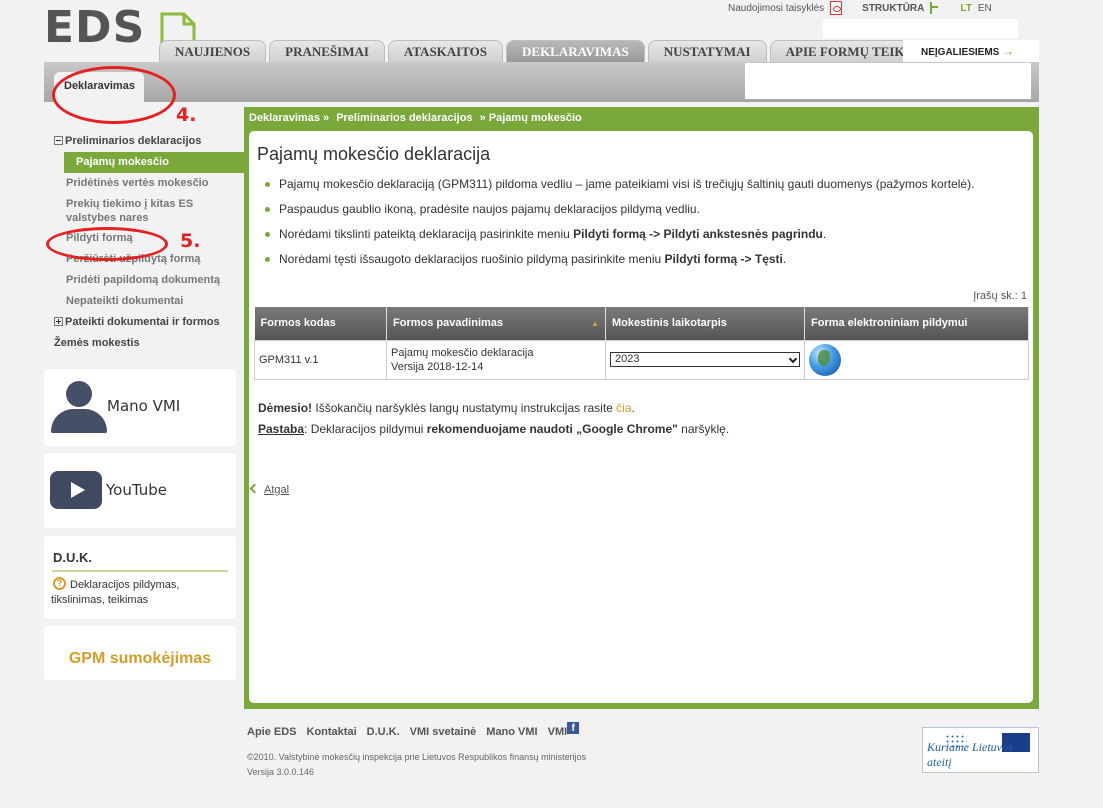 The height and width of the screenshot is (808, 1103). Describe the element at coordinates (511, 732) in the screenshot. I see `footer-mano-vmi: Mano VMI` at that location.